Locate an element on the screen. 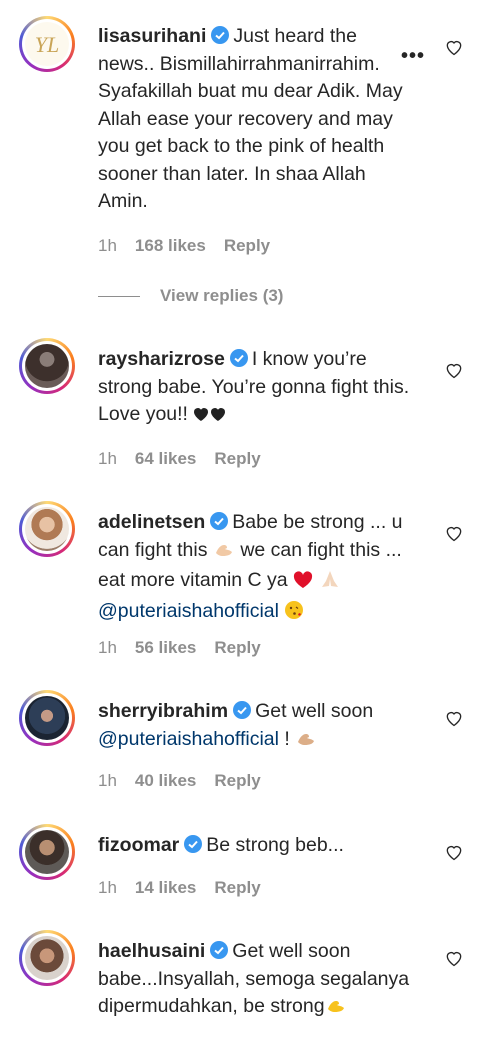 The width and height of the screenshot is (500, 1051). lisasurihani-logo: YL is located at coordinates (47, 44).